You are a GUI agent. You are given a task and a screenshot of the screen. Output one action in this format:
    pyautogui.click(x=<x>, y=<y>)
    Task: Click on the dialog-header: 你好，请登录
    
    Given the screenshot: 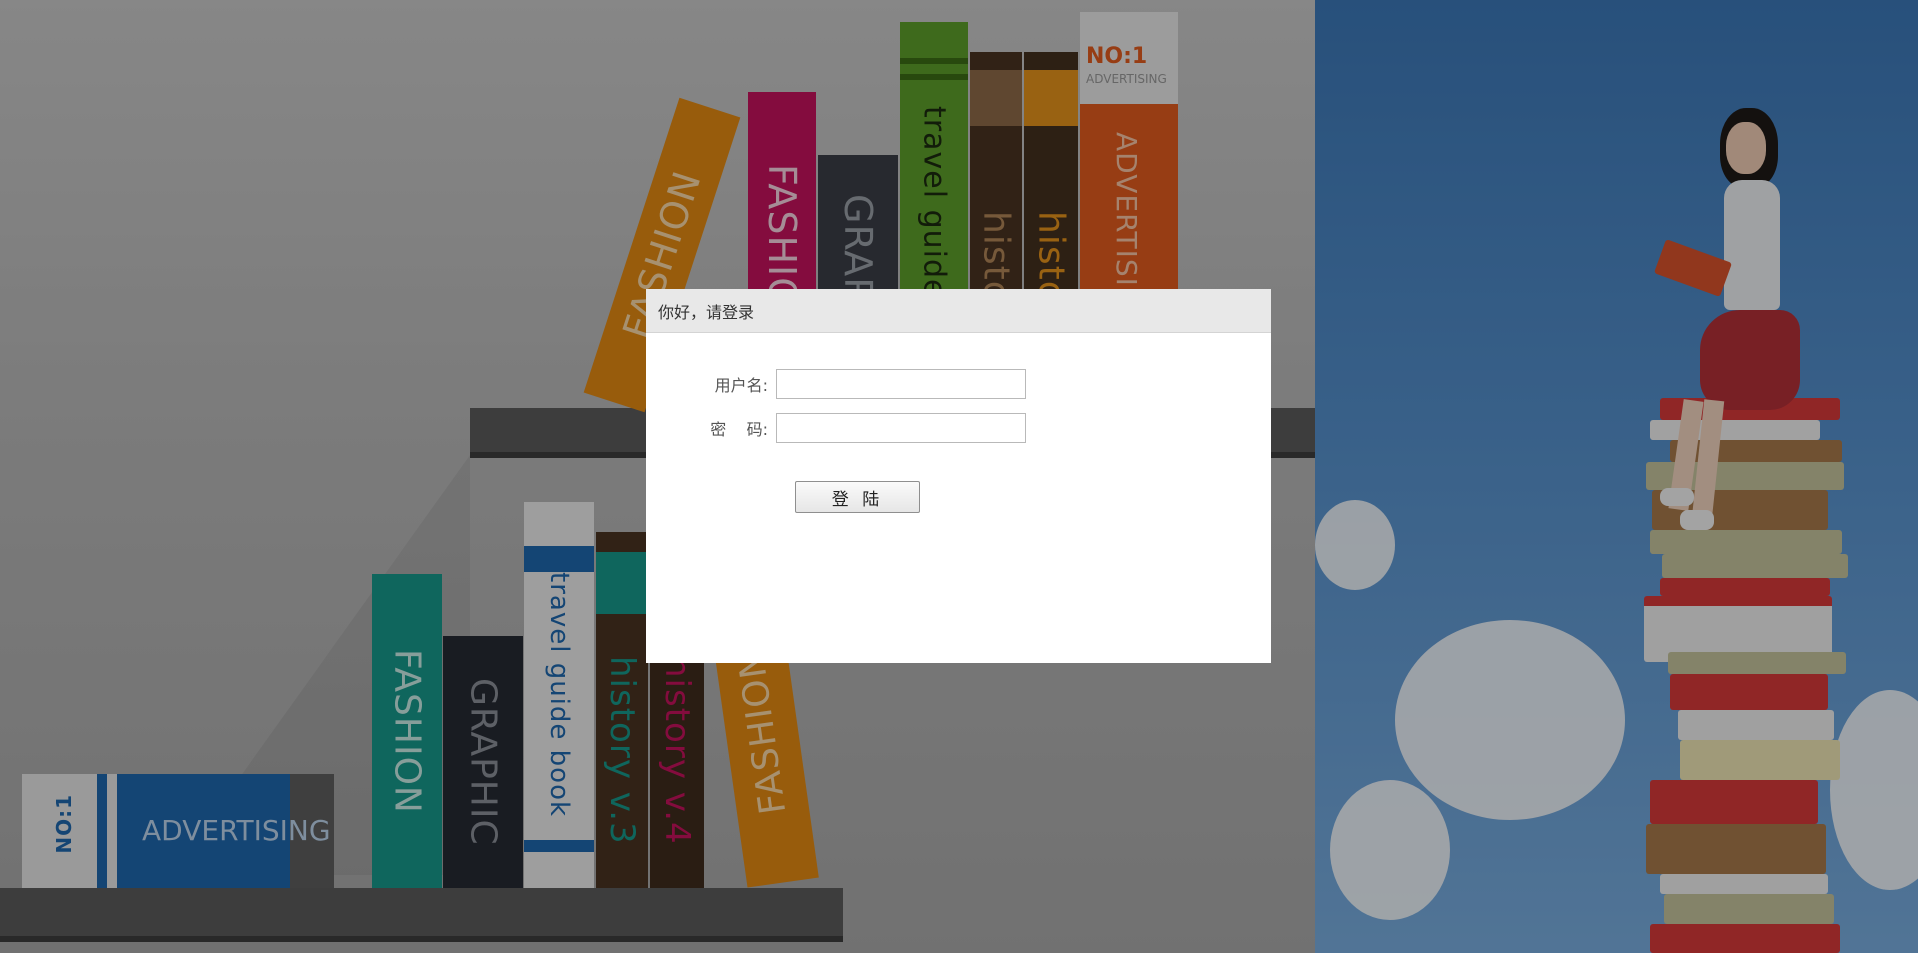 What is the action you would take?
    pyautogui.click(x=958, y=311)
    